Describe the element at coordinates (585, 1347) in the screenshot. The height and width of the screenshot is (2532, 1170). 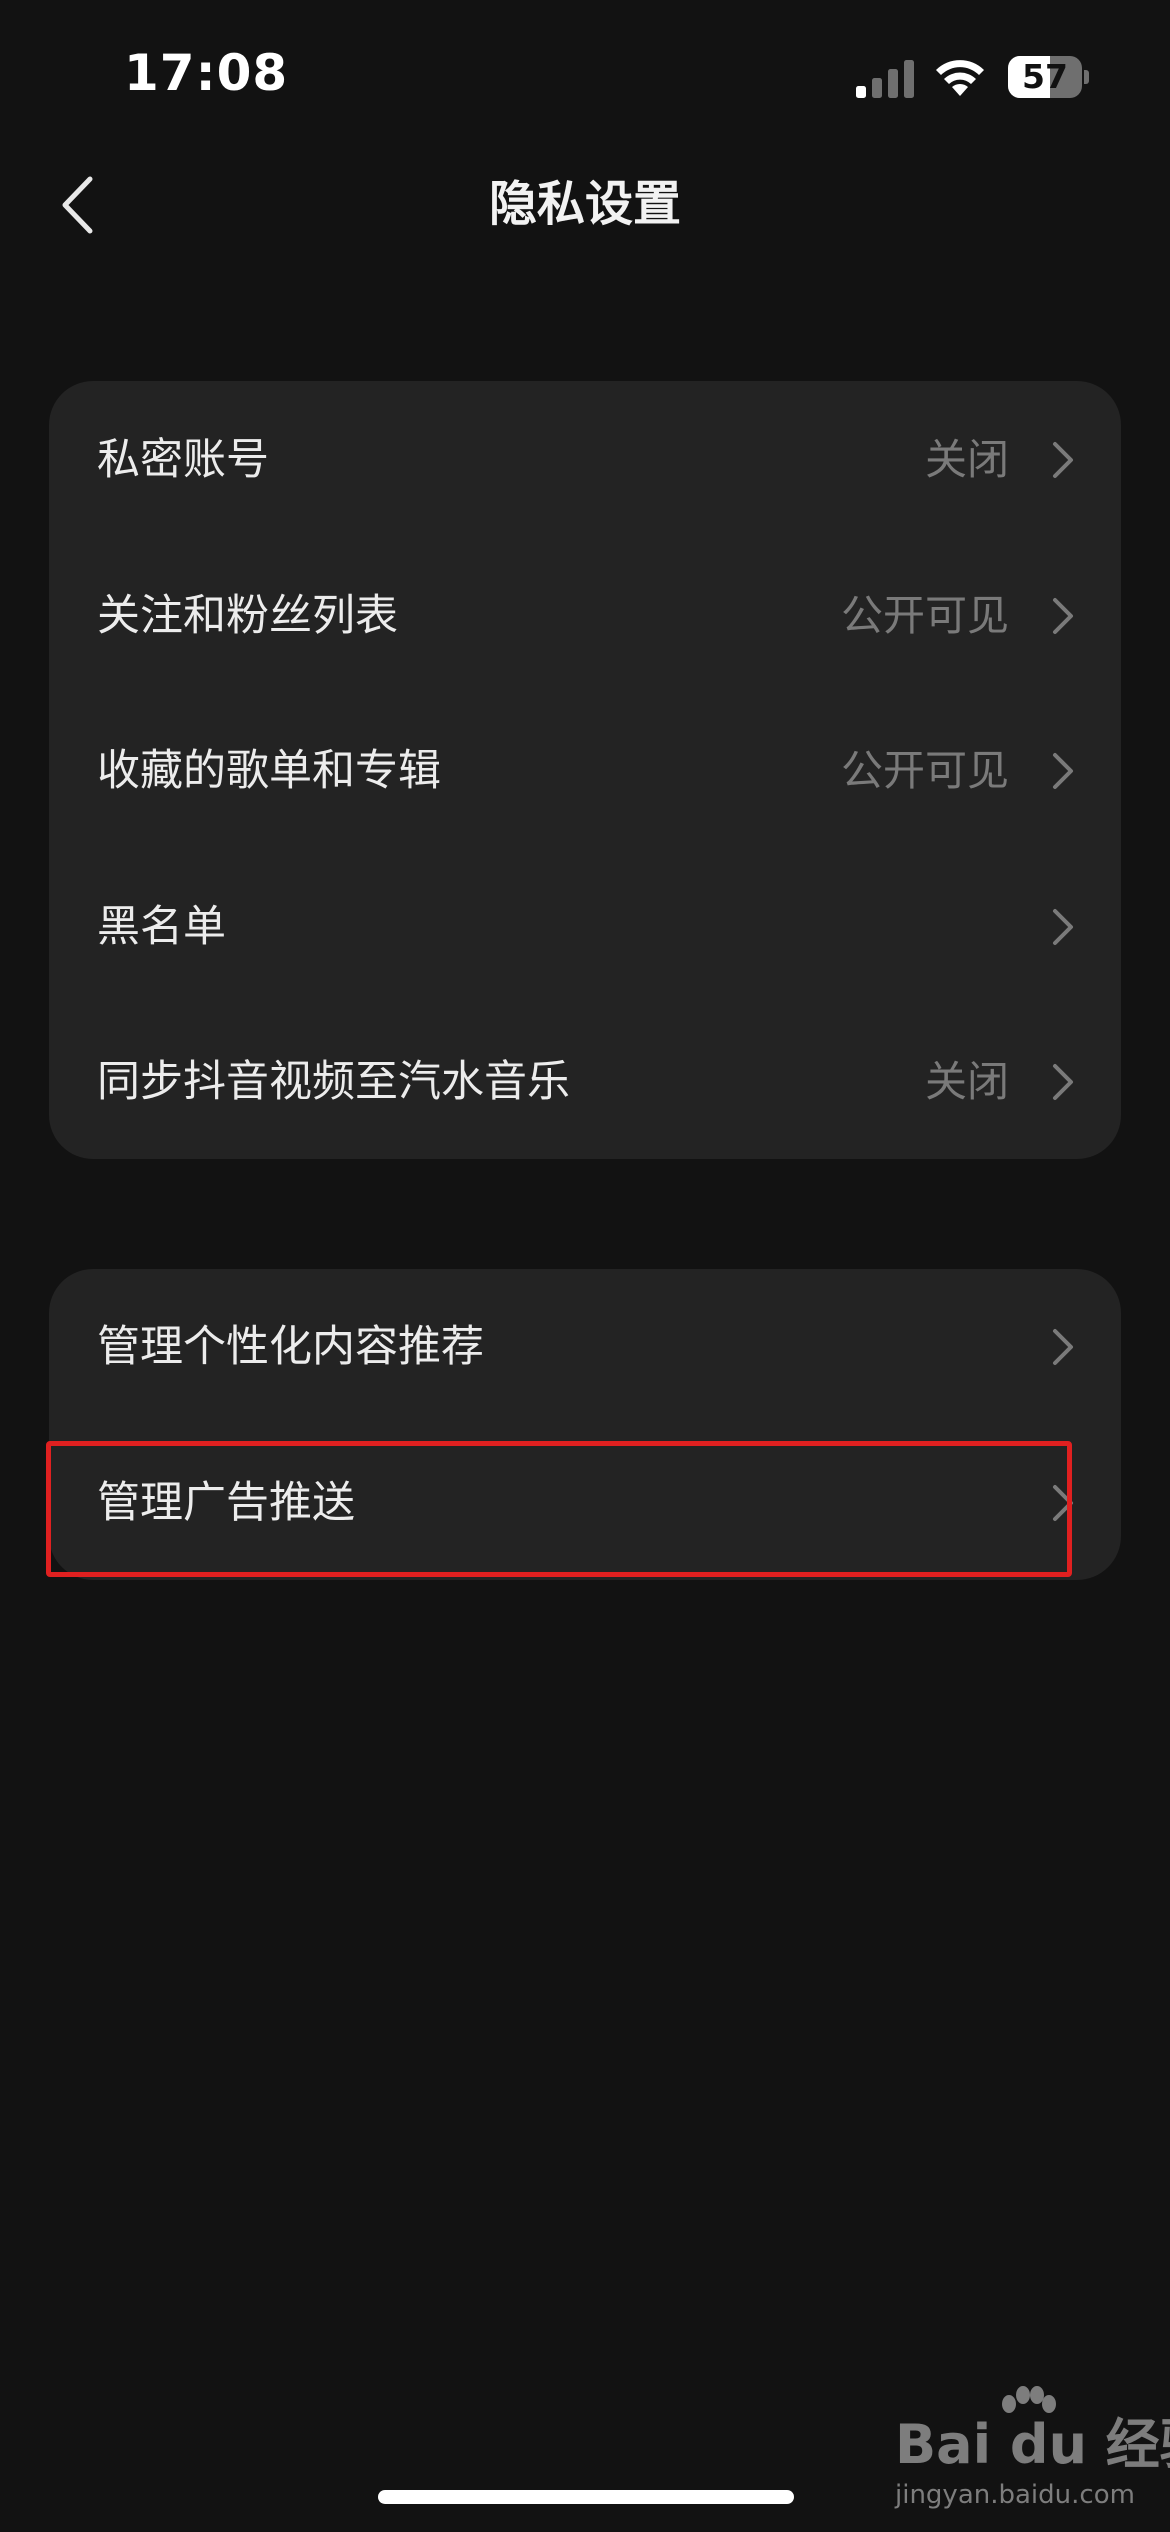
I see `manage-personalized-content-row: 管理个性化内容推荐` at that location.